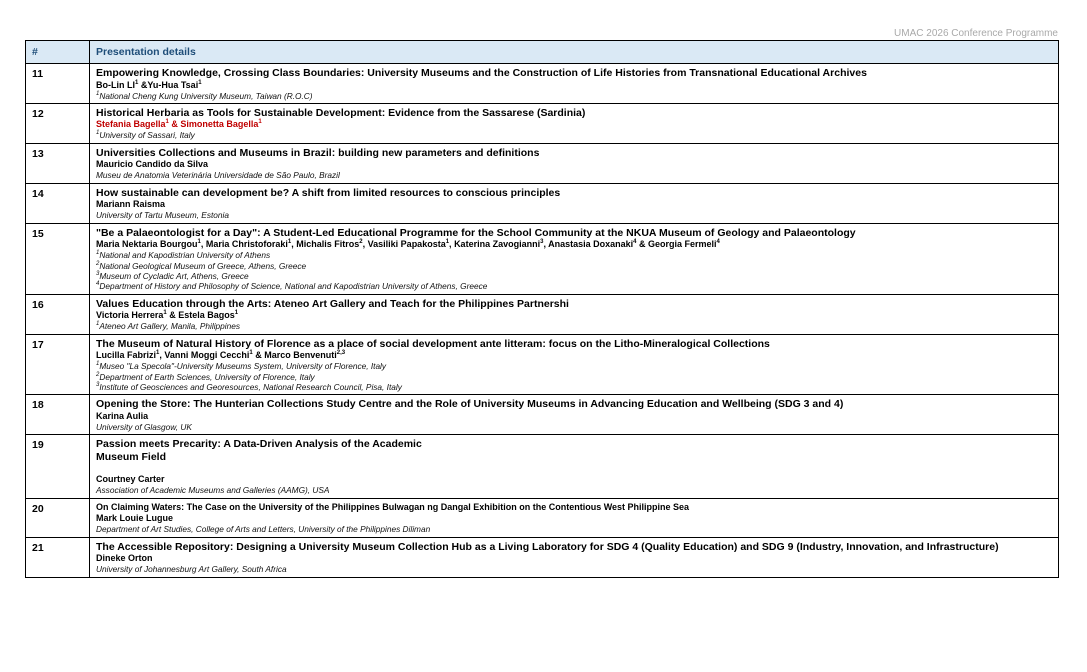 The width and height of the screenshot is (1087, 672). What do you see at coordinates (57, 517) in the screenshot?
I see `row-number: 20` at bounding box center [57, 517].